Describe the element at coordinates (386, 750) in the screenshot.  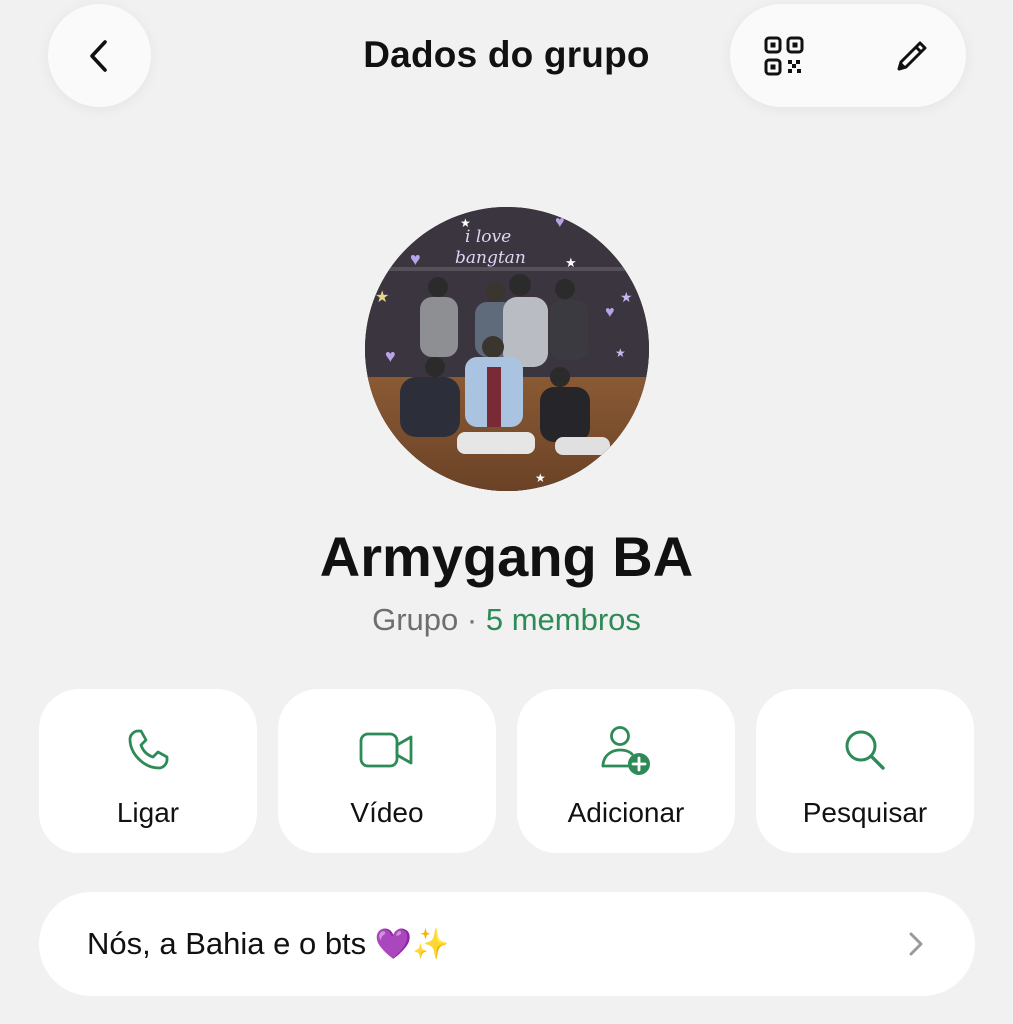
I see `video-camera-icon` at that location.